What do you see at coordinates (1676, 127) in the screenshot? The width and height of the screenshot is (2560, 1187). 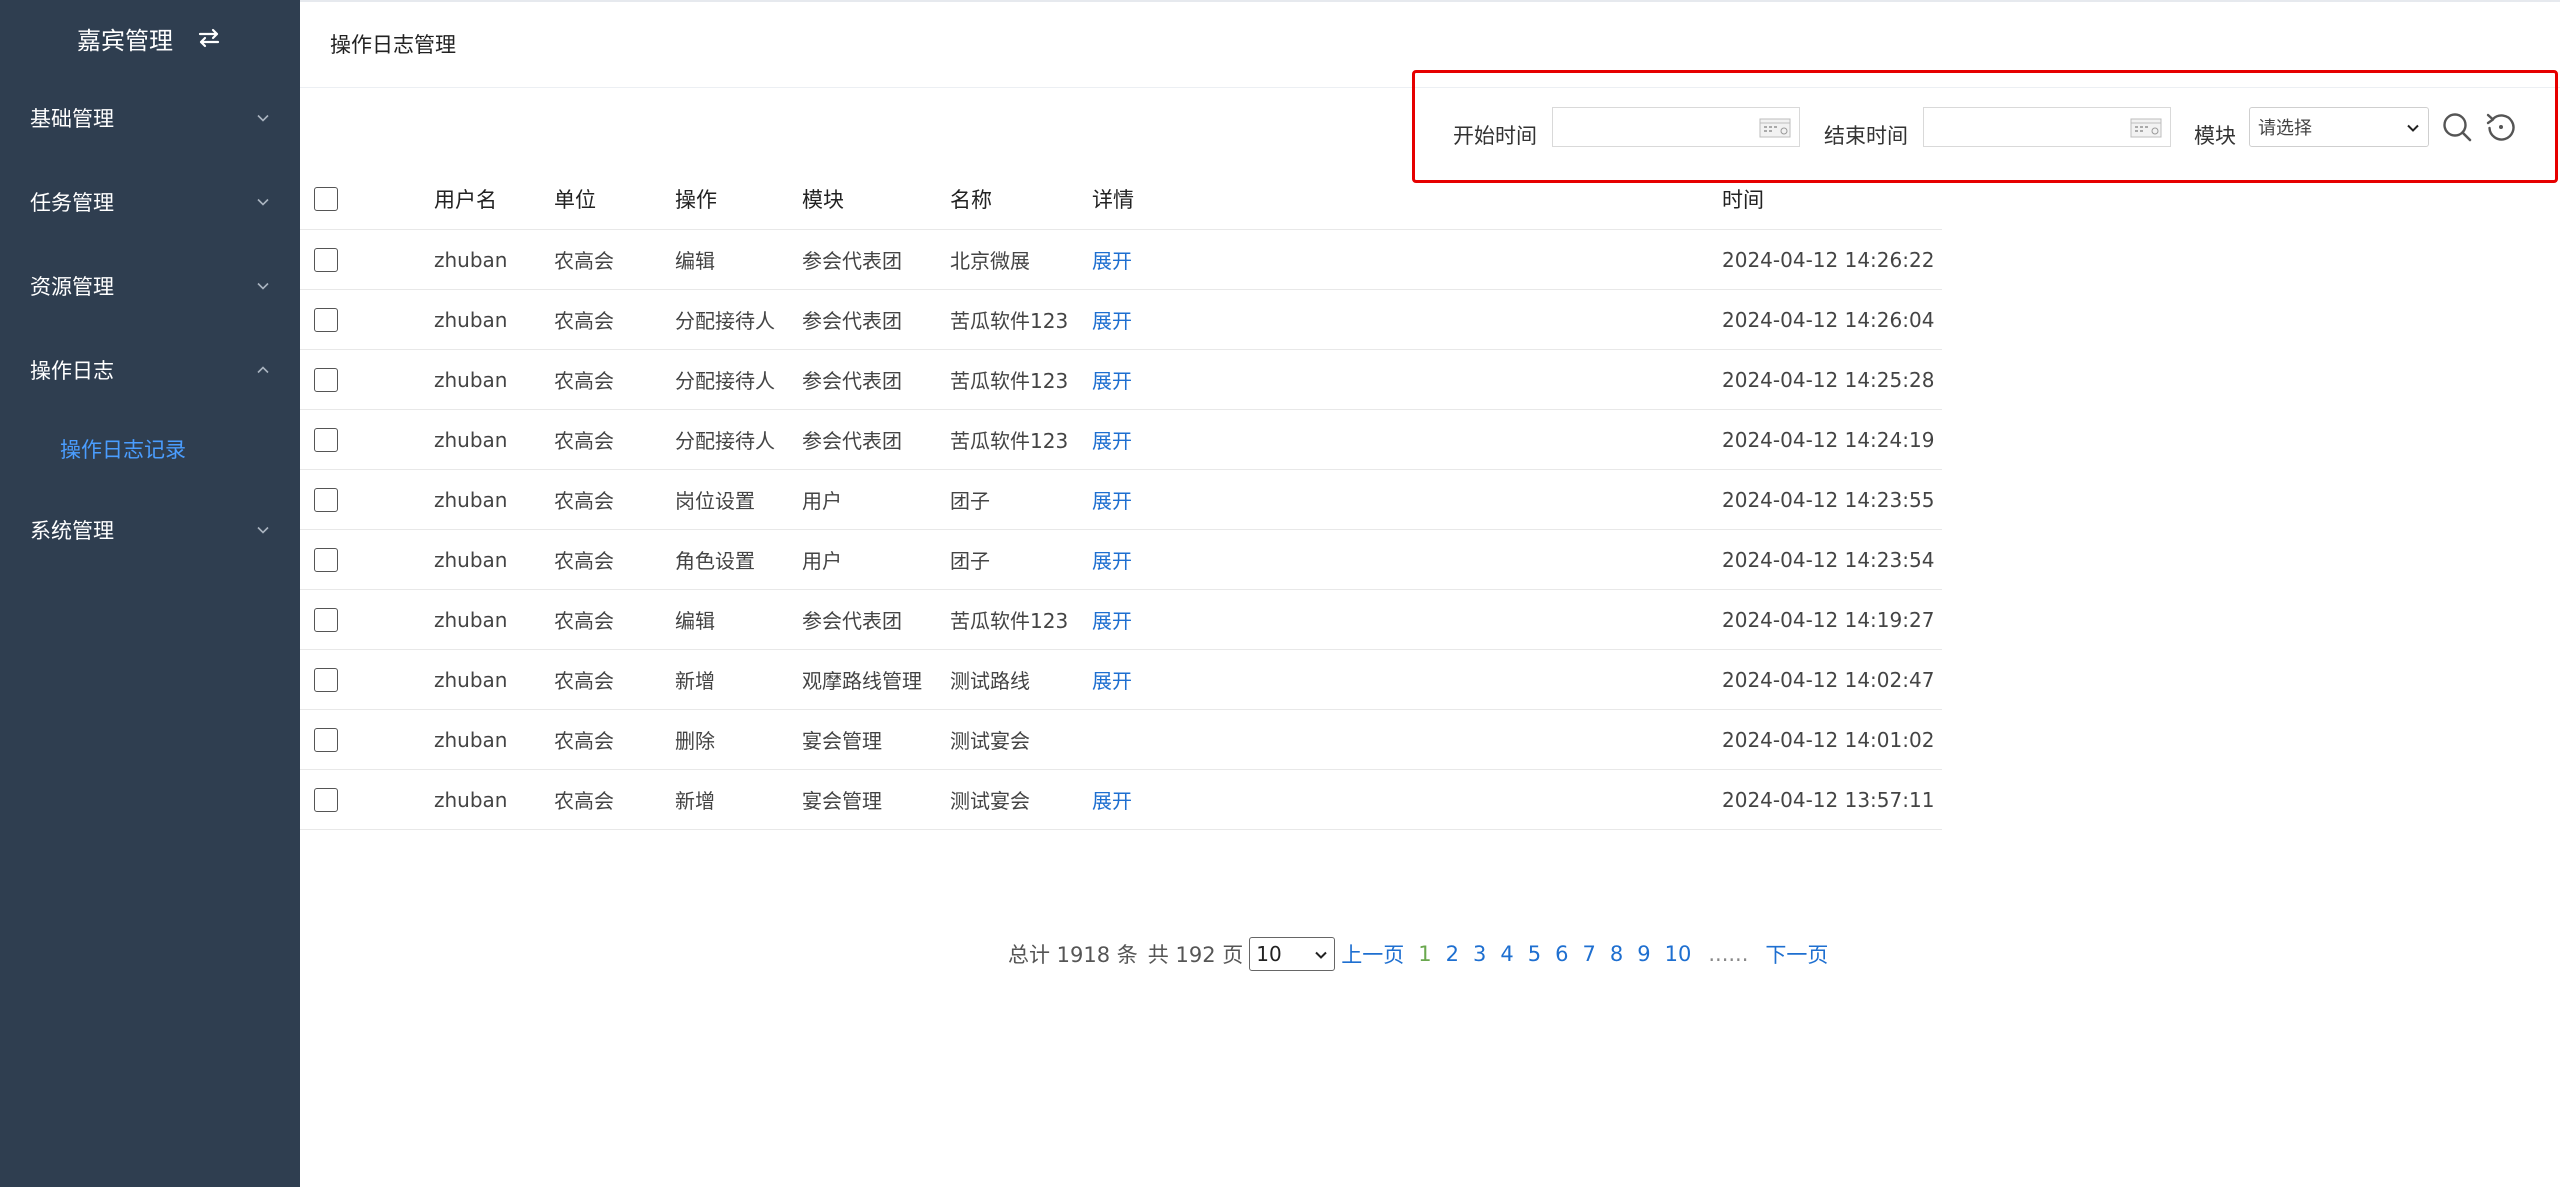 I see `start-time-input` at bounding box center [1676, 127].